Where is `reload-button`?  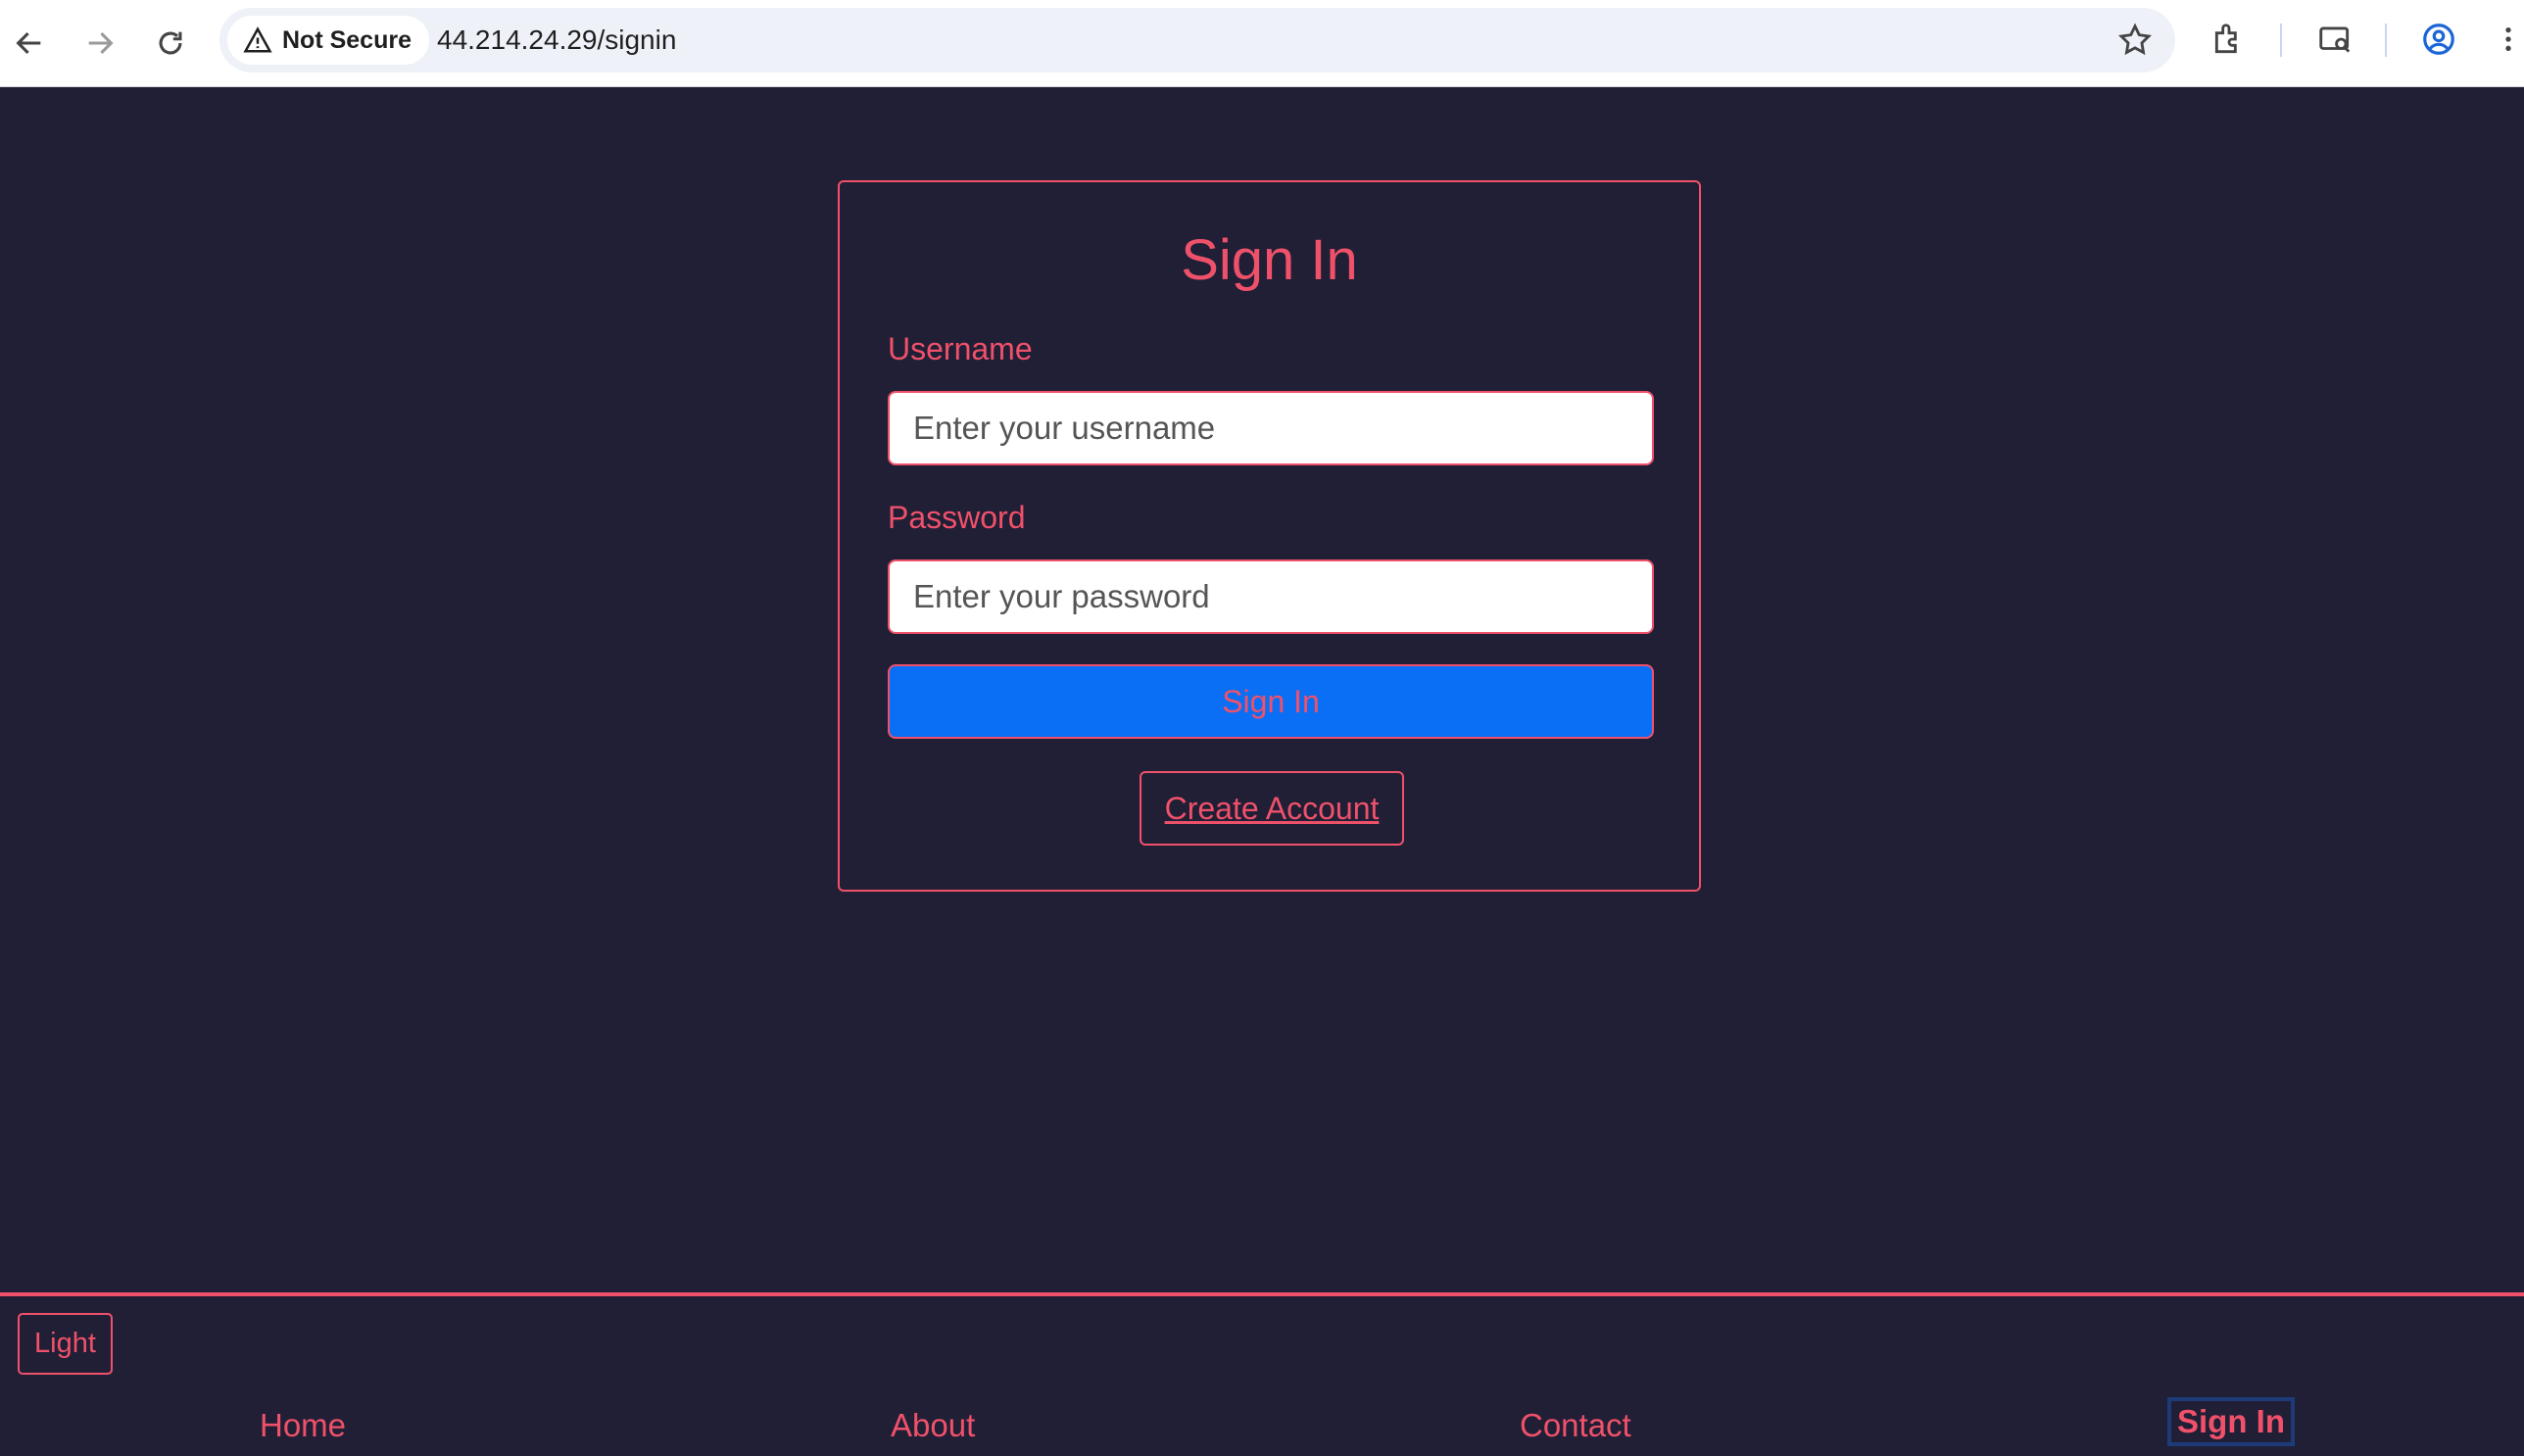 reload-button is located at coordinates (170, 43).